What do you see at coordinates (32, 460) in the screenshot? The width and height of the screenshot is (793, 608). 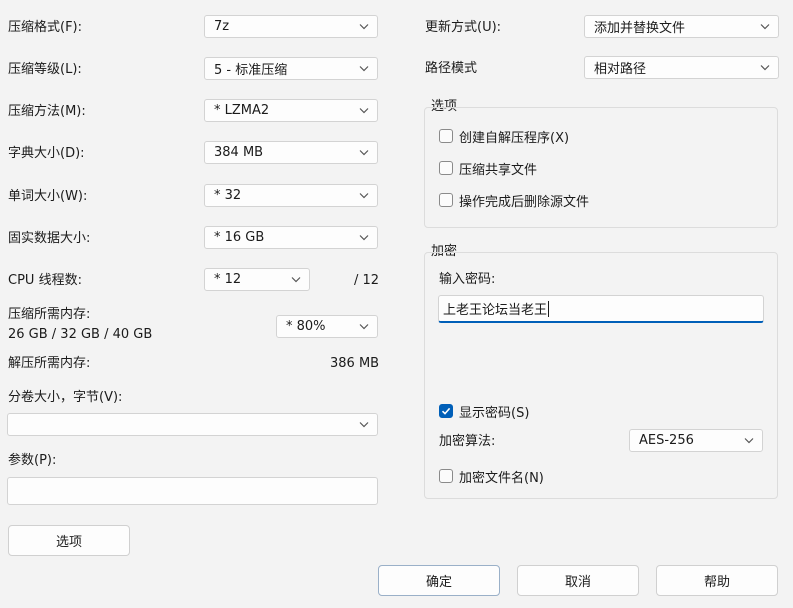 I see `params-label: 参数(P):` at bounding box center [32, 460].